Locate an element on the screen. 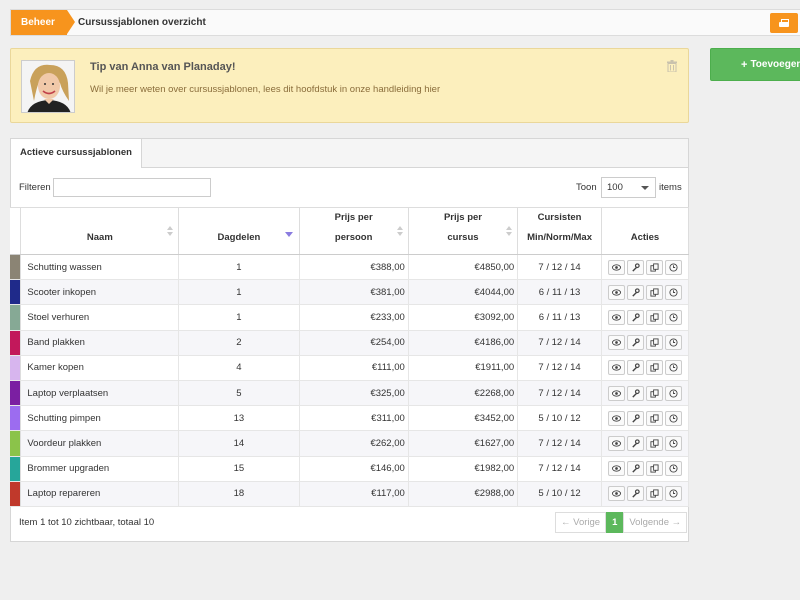  row-actions is located at coordinates (644, 343).